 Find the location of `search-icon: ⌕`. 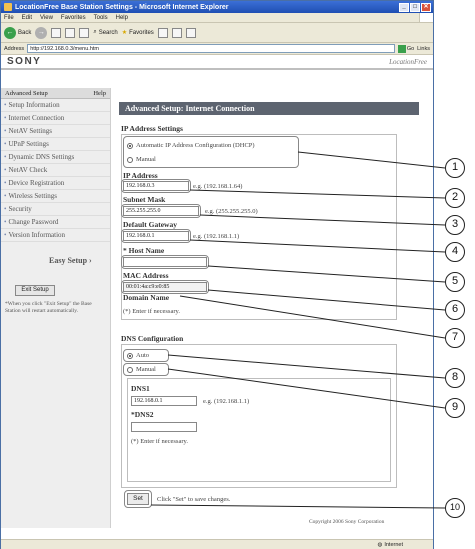

search-icon: ⌕ is located at coordinates (95, 32).